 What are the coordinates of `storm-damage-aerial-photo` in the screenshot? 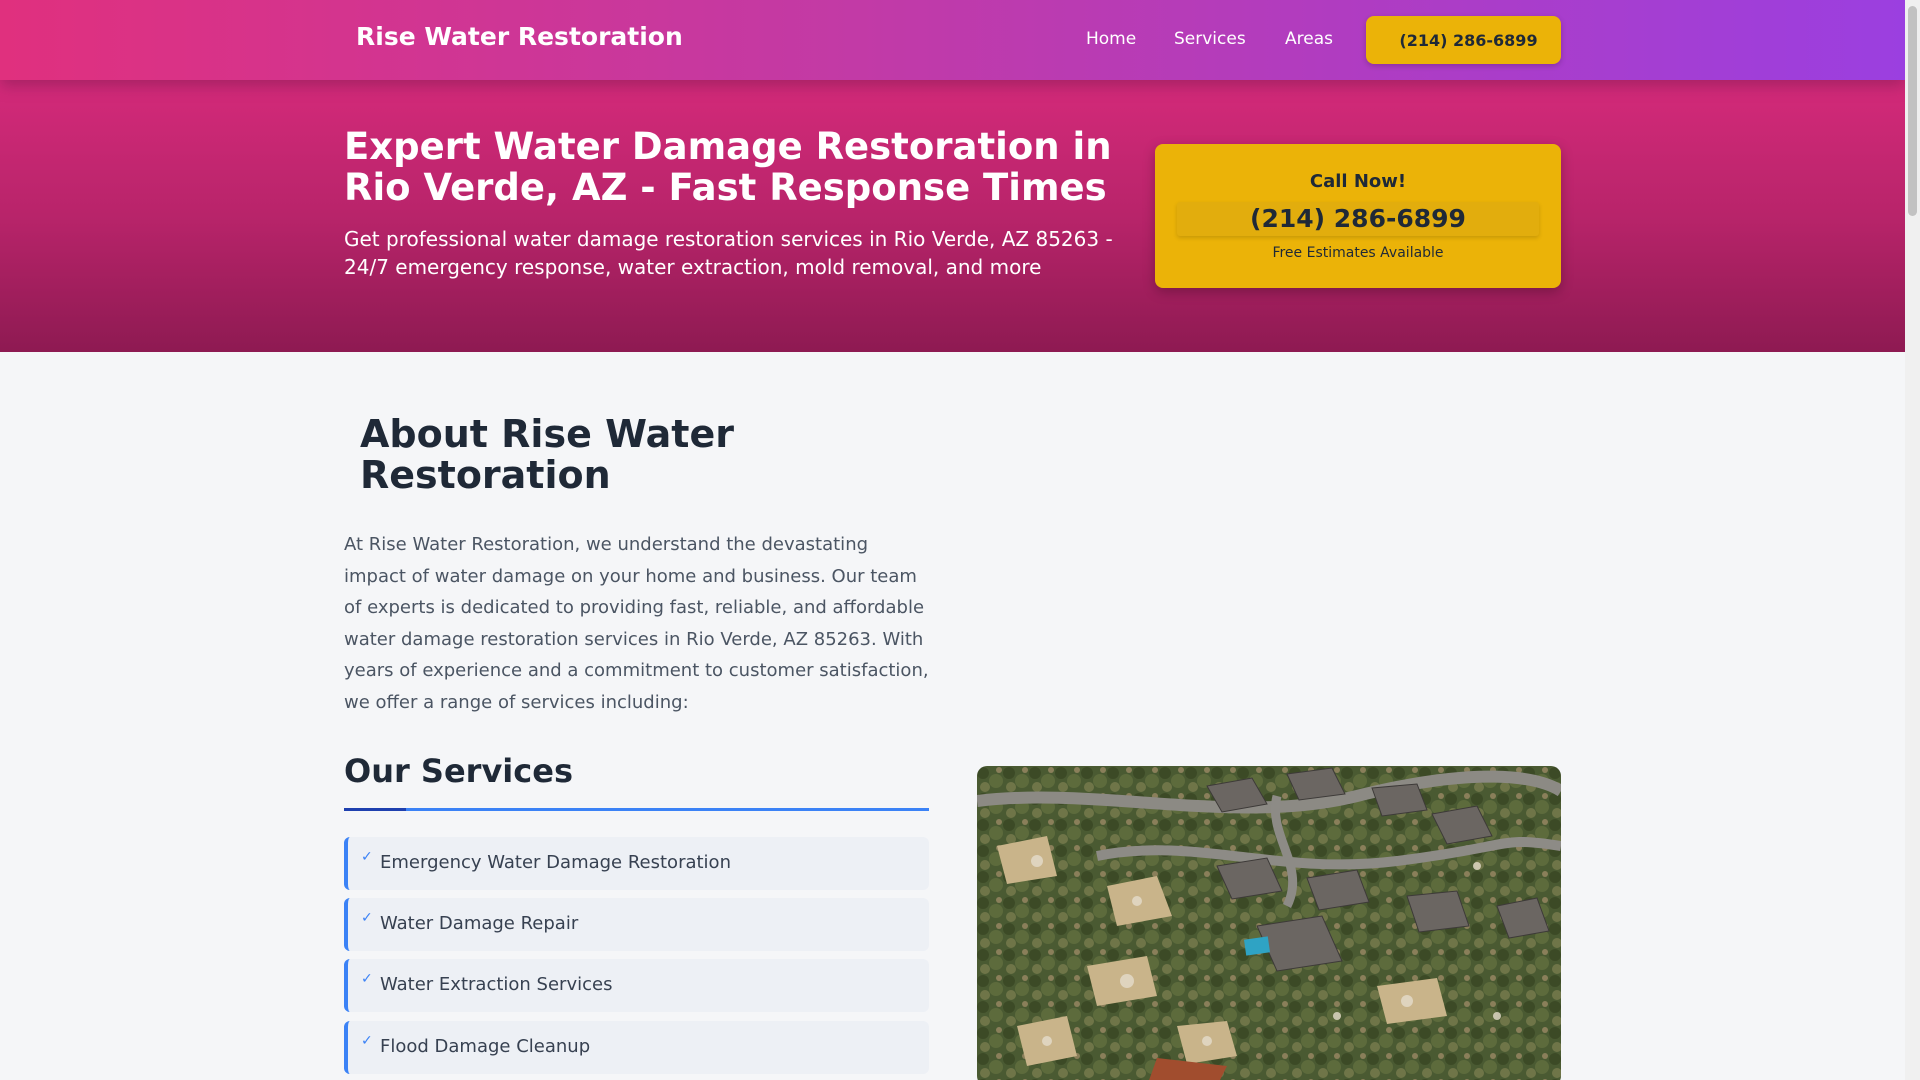 It's located at (1269, 923).